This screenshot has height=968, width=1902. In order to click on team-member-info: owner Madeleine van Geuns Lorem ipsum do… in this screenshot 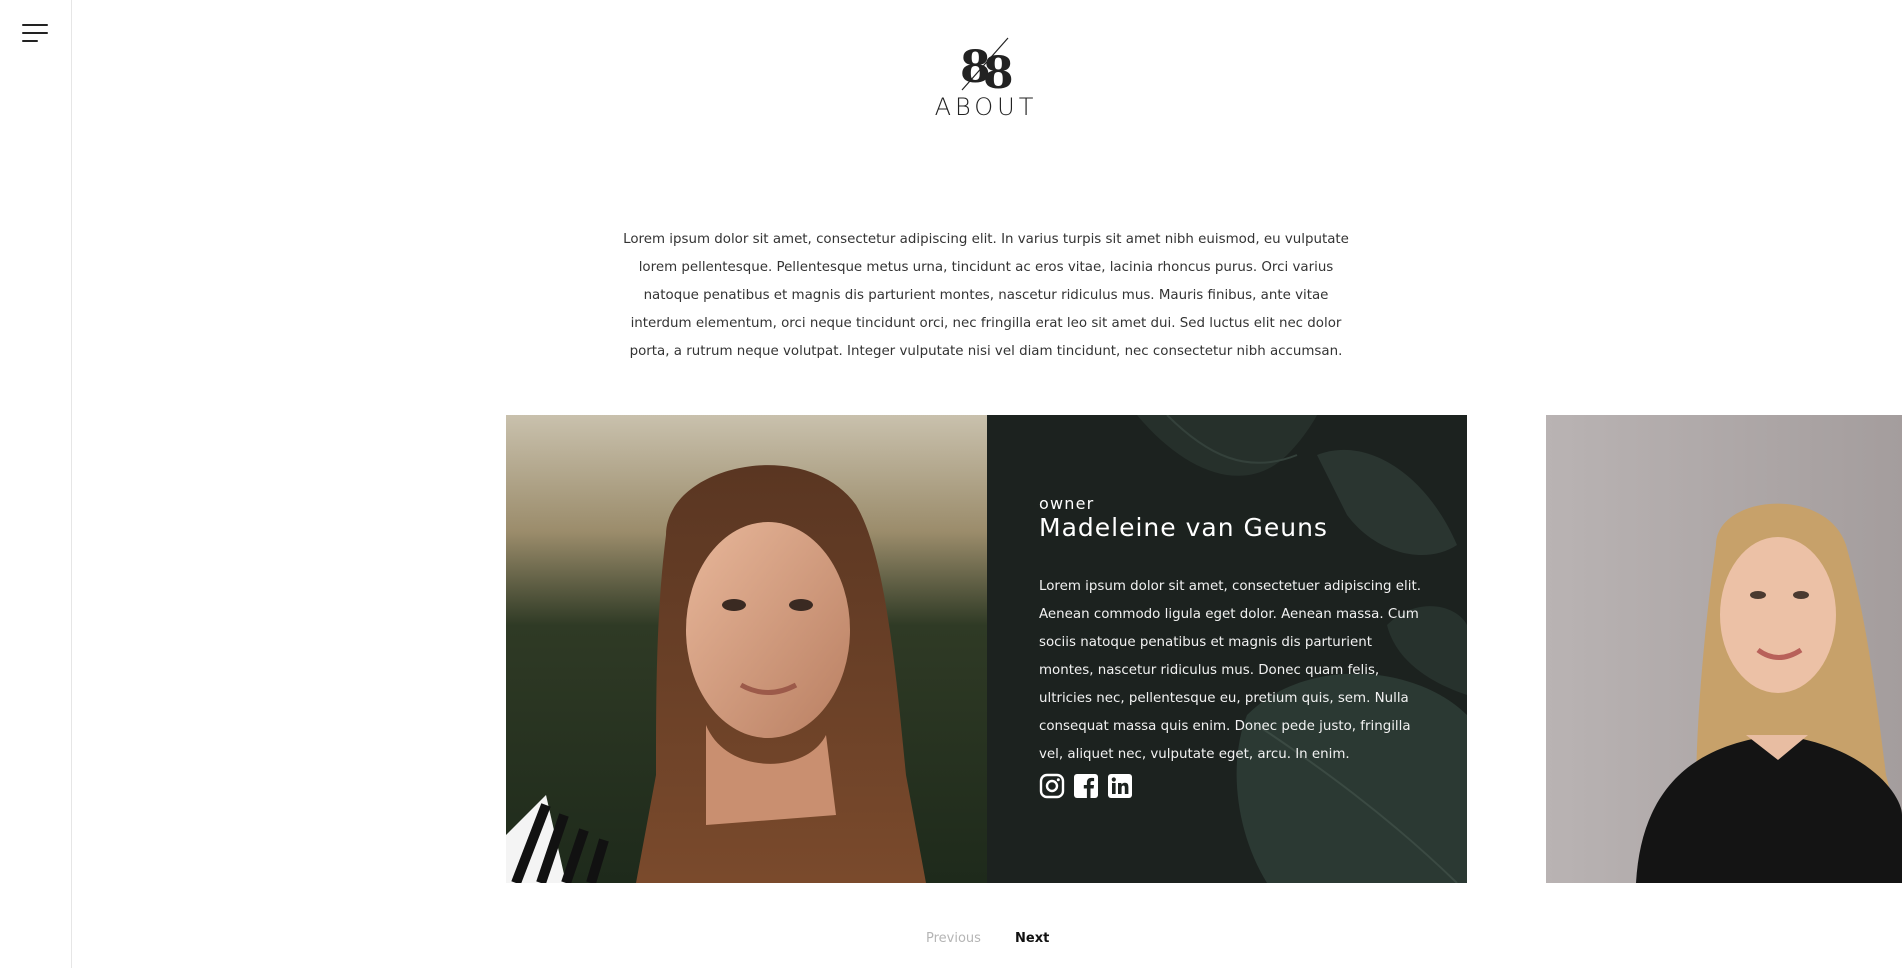, I will do `click(1227, 649)`.